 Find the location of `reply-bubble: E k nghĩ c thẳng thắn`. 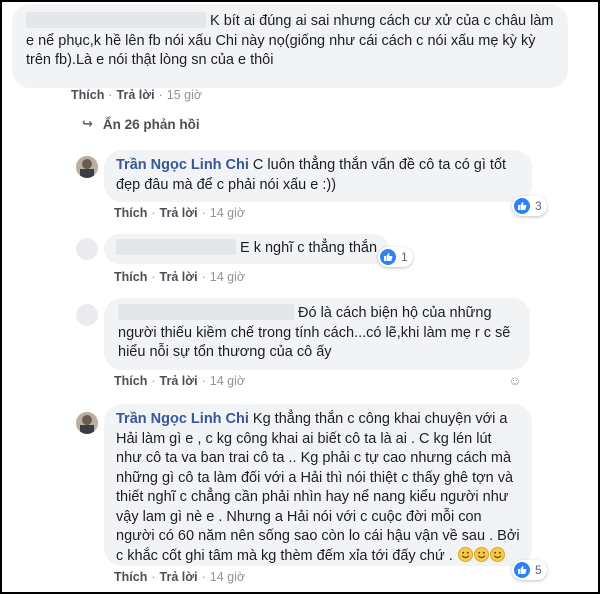

reply-bubble: E k nghĩ c thẳng thắn is located at coordinates (247, 249).